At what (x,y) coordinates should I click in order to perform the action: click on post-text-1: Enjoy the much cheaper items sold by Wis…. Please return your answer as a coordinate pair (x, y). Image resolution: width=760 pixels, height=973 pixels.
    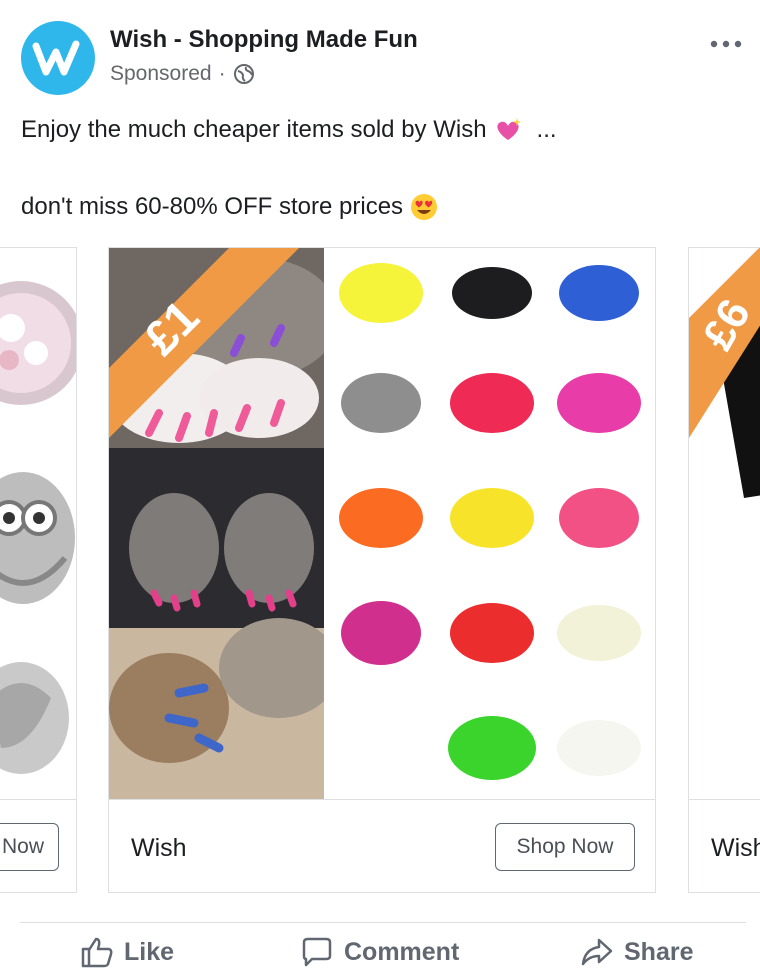
    Looking at the image, I should click on (254, 129).